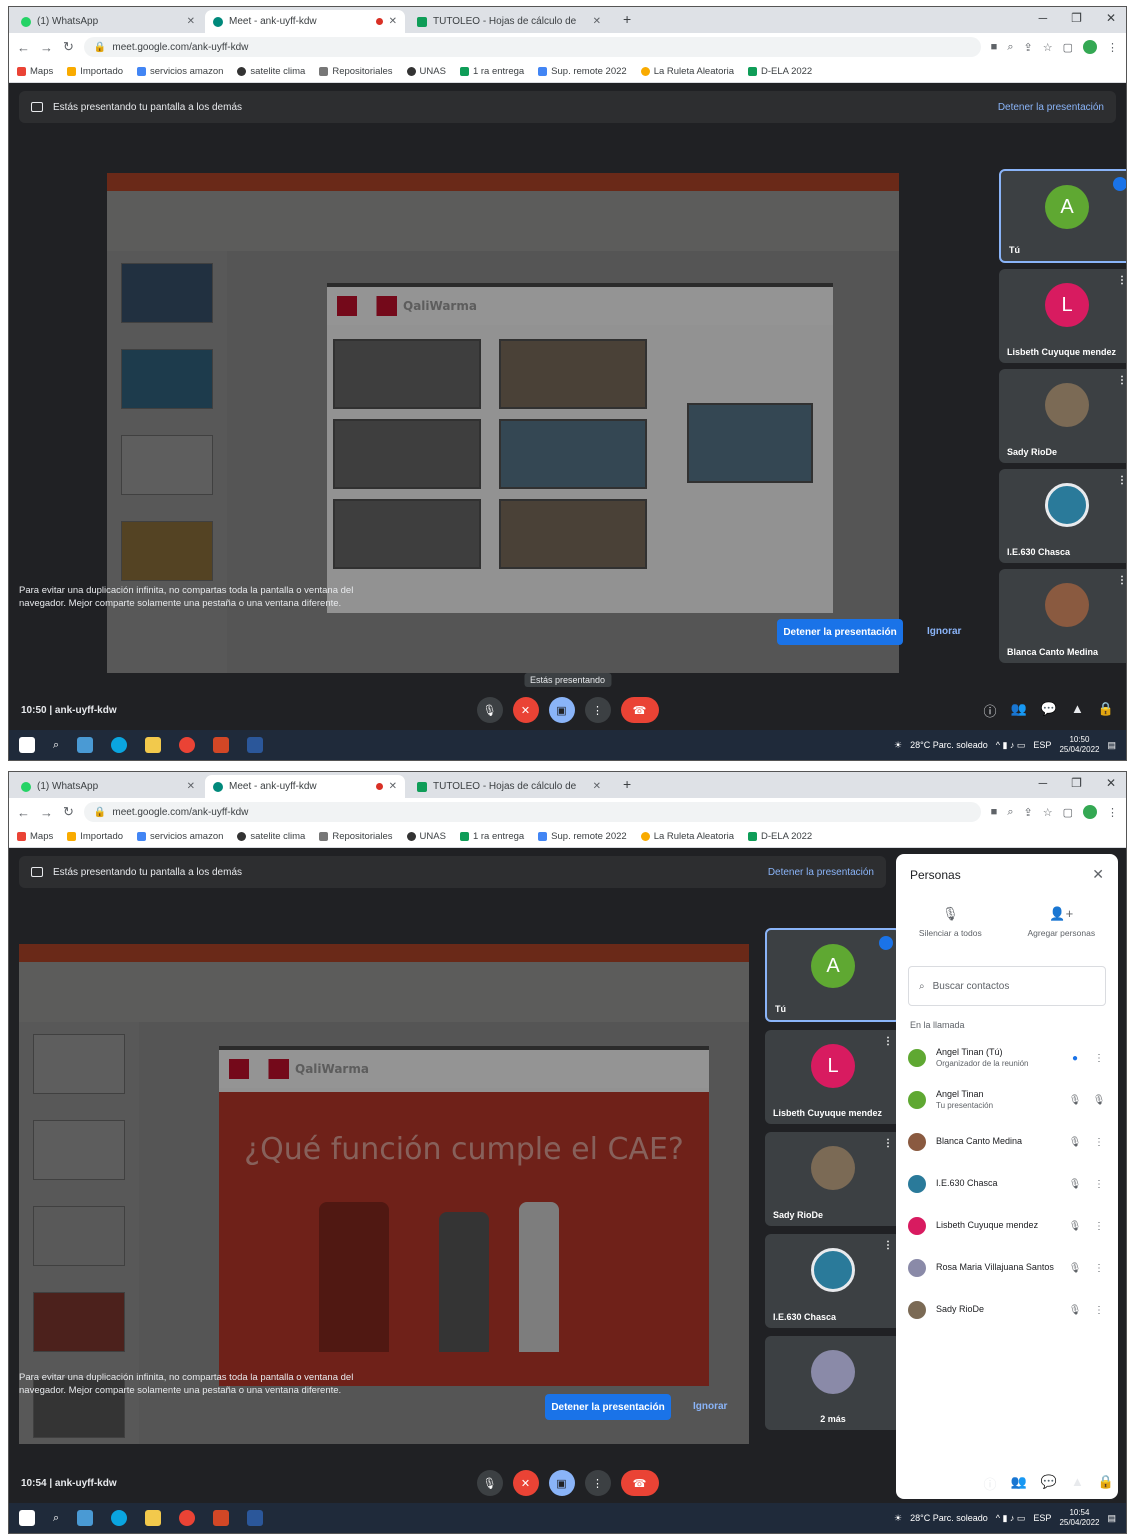  What do you see at coordinates (1062, 922) in the screenshot?
I see `add-people-button: 👤+ Agregar personas` at bounding box center [1062, 922].